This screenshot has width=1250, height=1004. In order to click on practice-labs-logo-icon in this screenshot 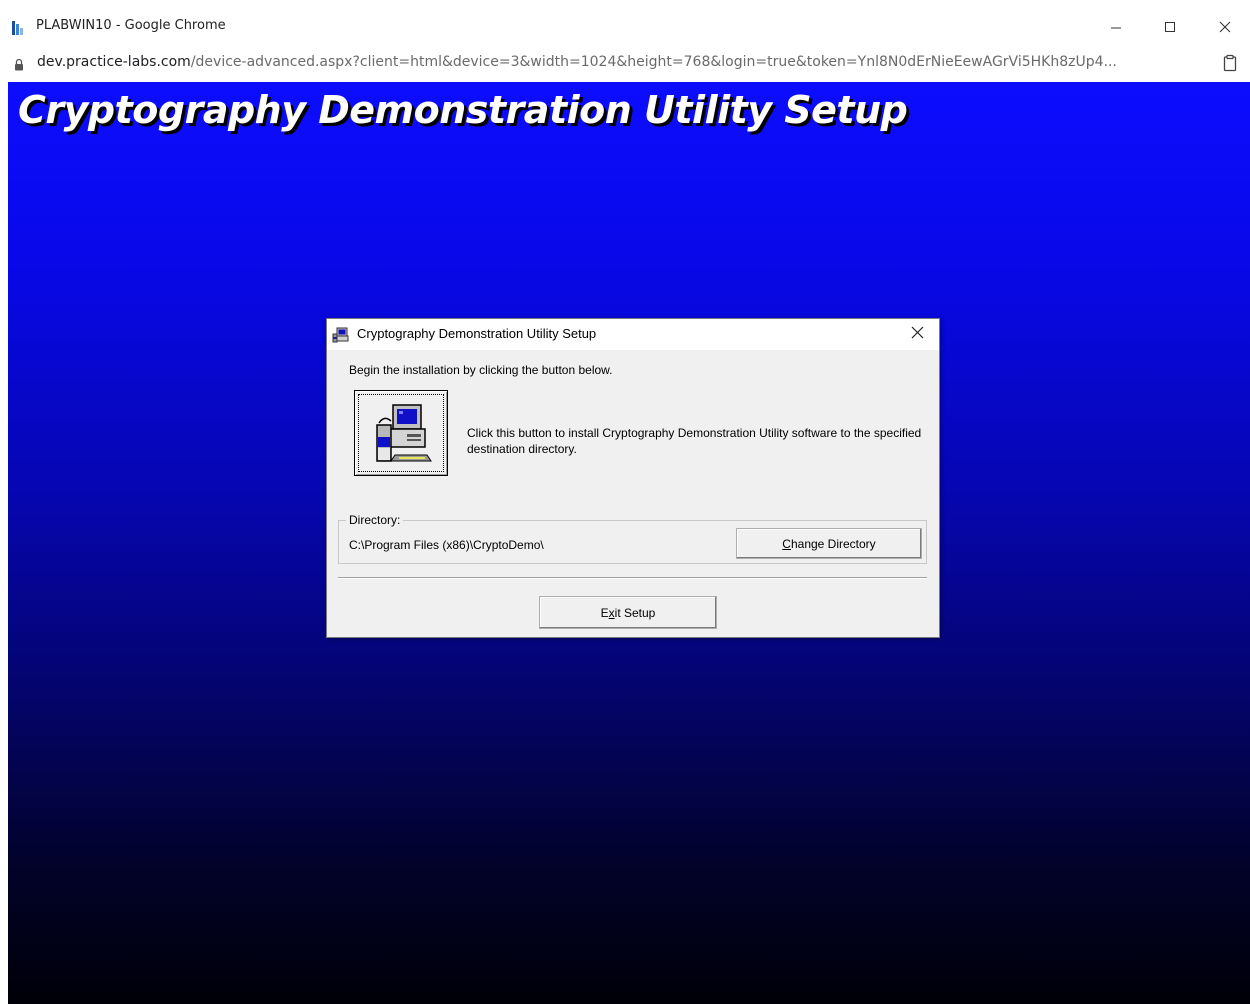, I will do `click(18, 28)`.